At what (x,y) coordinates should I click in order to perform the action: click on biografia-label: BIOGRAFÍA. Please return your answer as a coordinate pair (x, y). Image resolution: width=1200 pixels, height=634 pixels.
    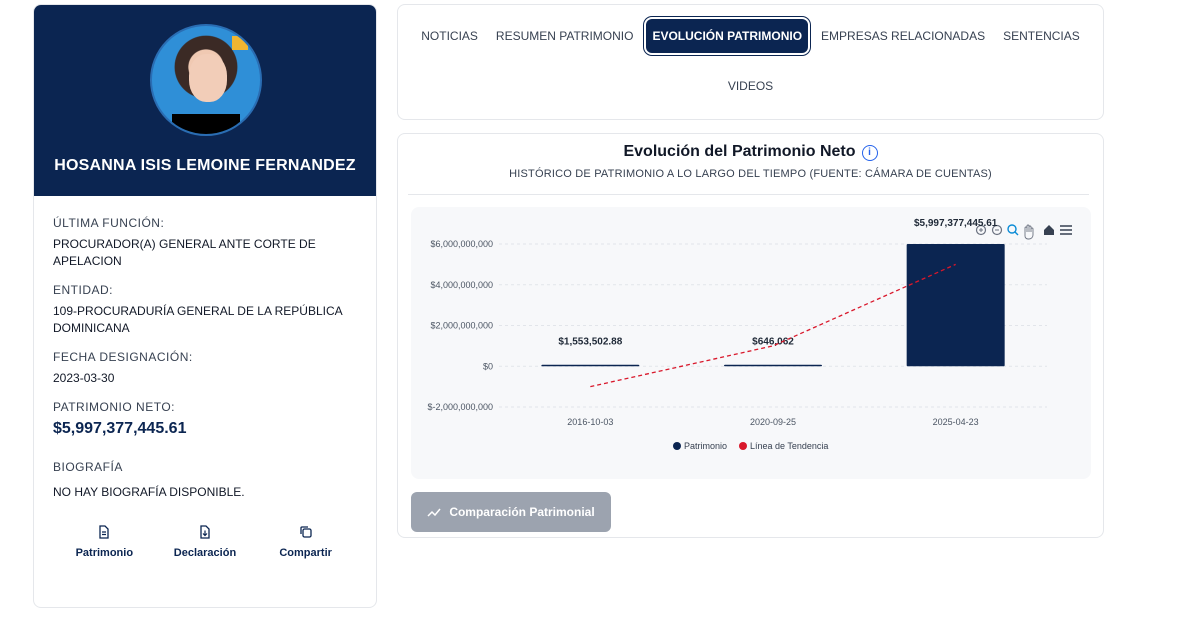
    Looking at the image, I should click on (88, 467).